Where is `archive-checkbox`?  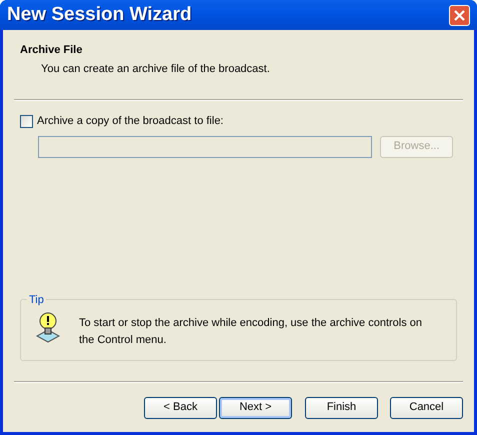 archive-checkbox is located at coordinates (26, 121).